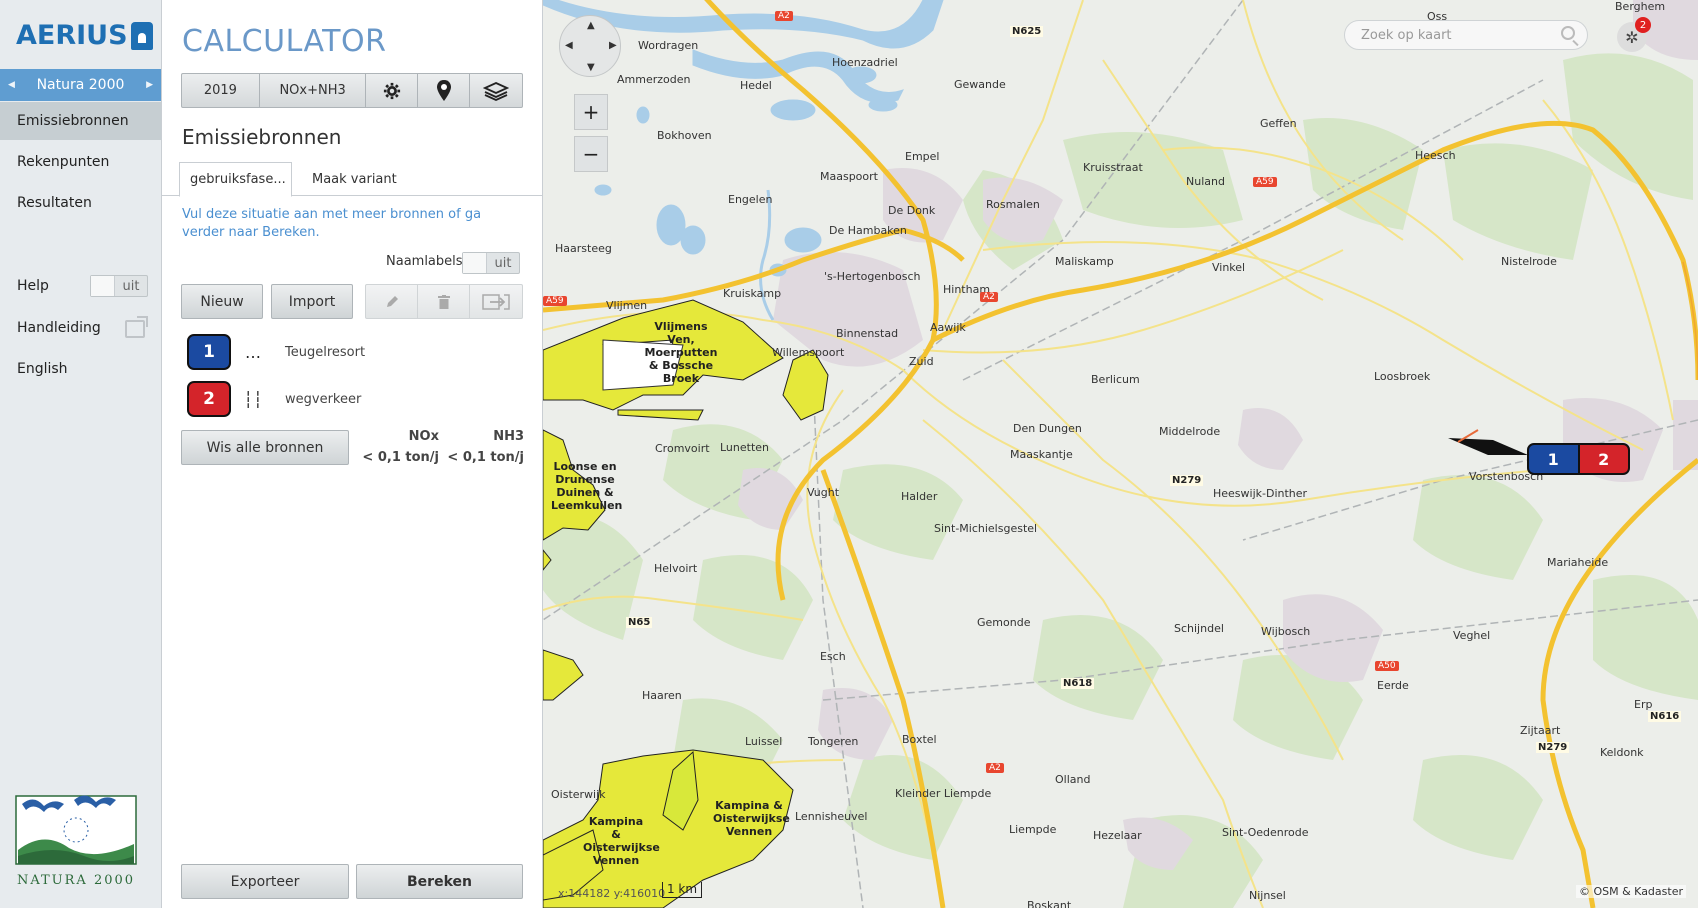 The width and height of the screenshot is (1698, 908). I want to click on notifications-button: ✲ 2, so click(1634, 34).